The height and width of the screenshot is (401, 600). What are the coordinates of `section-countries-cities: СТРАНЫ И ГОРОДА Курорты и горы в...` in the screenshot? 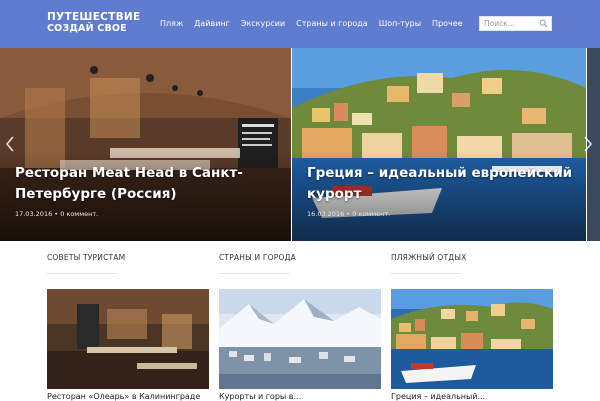 It's located at (300, 324).